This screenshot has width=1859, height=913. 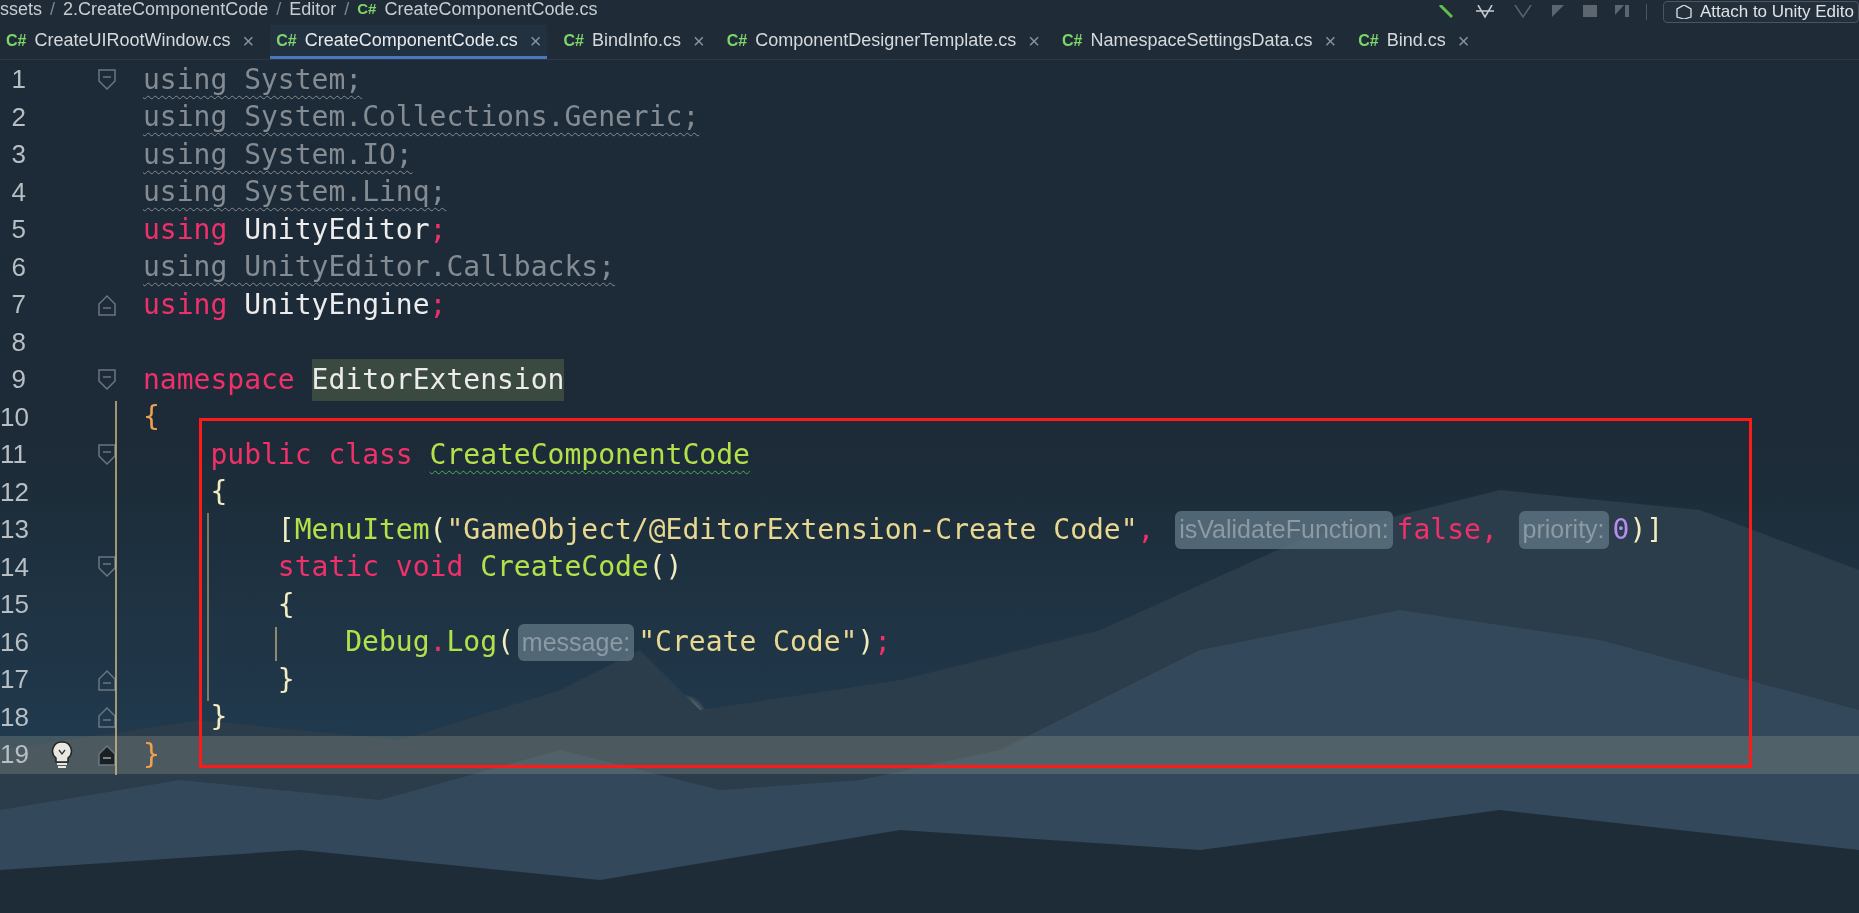 I want to click on editor-tab: C# NamespaceSettingsData.cs ×, so click(x=1199, y=42).